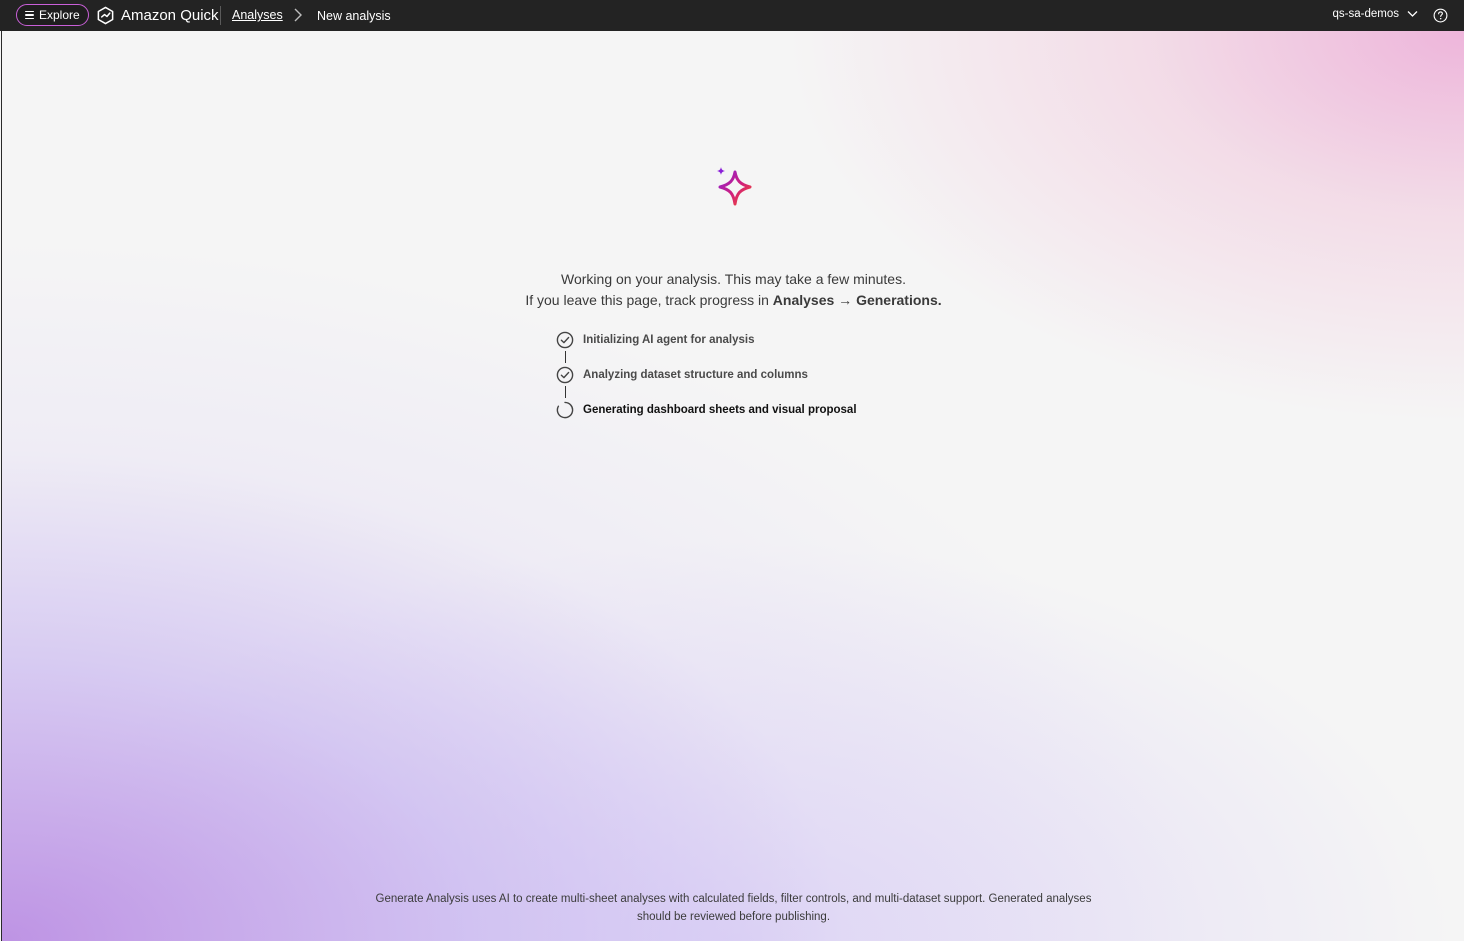 This screenshot has height=941, width=1464. I want to click on brand-name: Amazon Quick, so click(170, 15).